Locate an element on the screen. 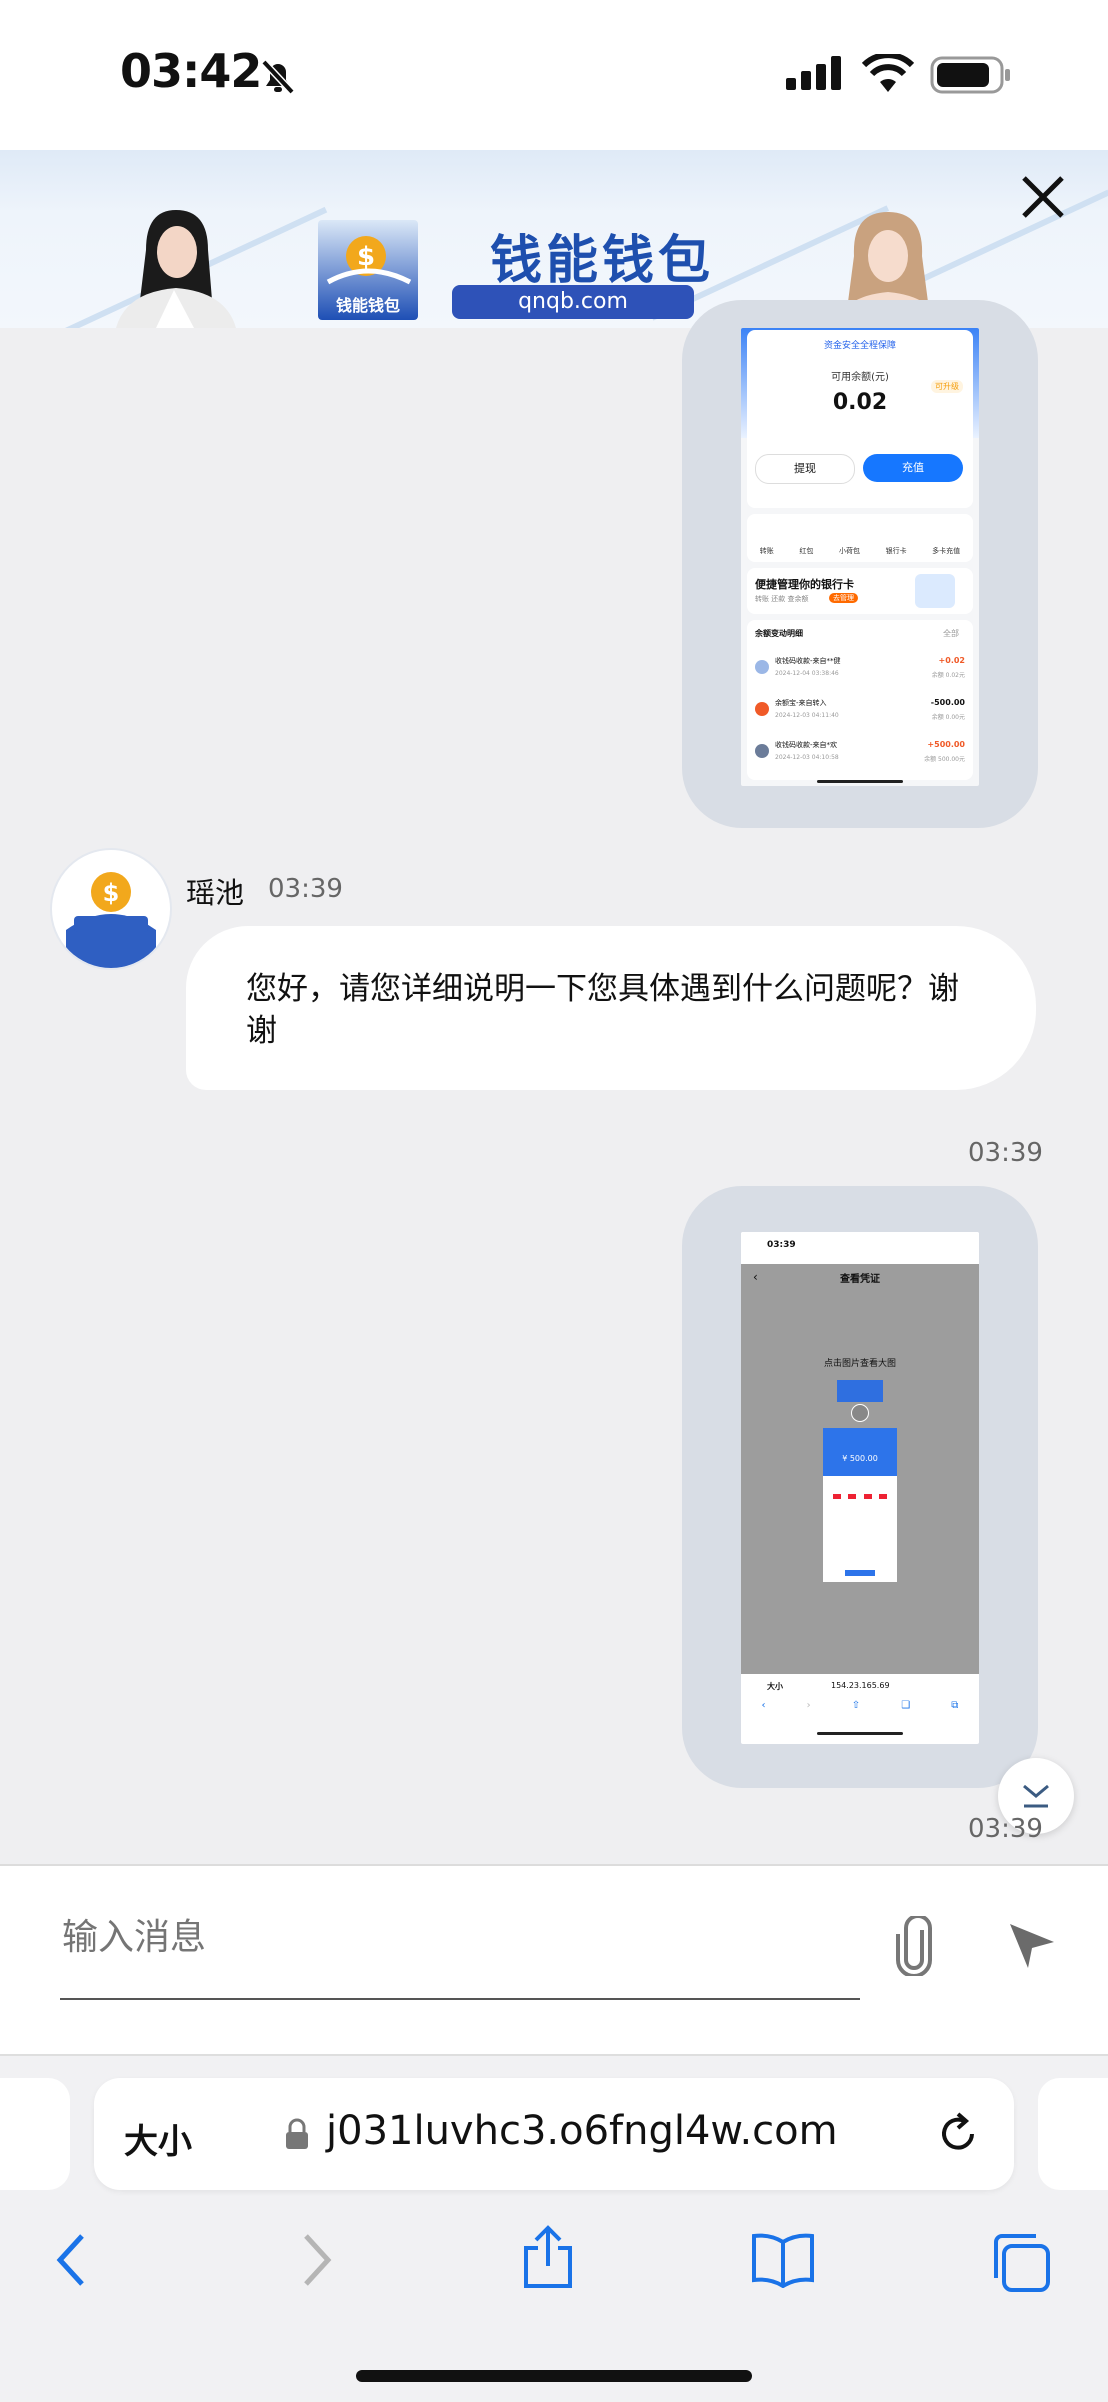  lock-icon is located at coordinates (297, 2136).